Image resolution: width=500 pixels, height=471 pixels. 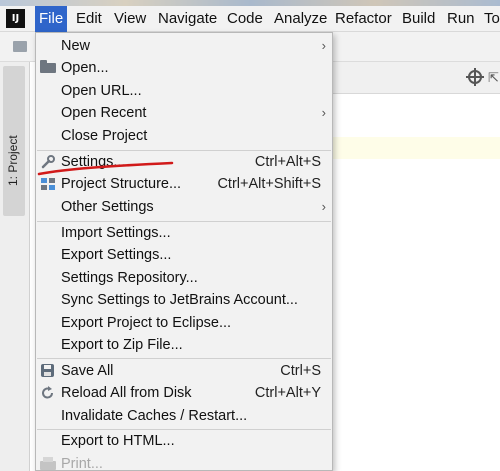 I want to click on intellij-logo-icon: IJ, so click(x=15, y=18).